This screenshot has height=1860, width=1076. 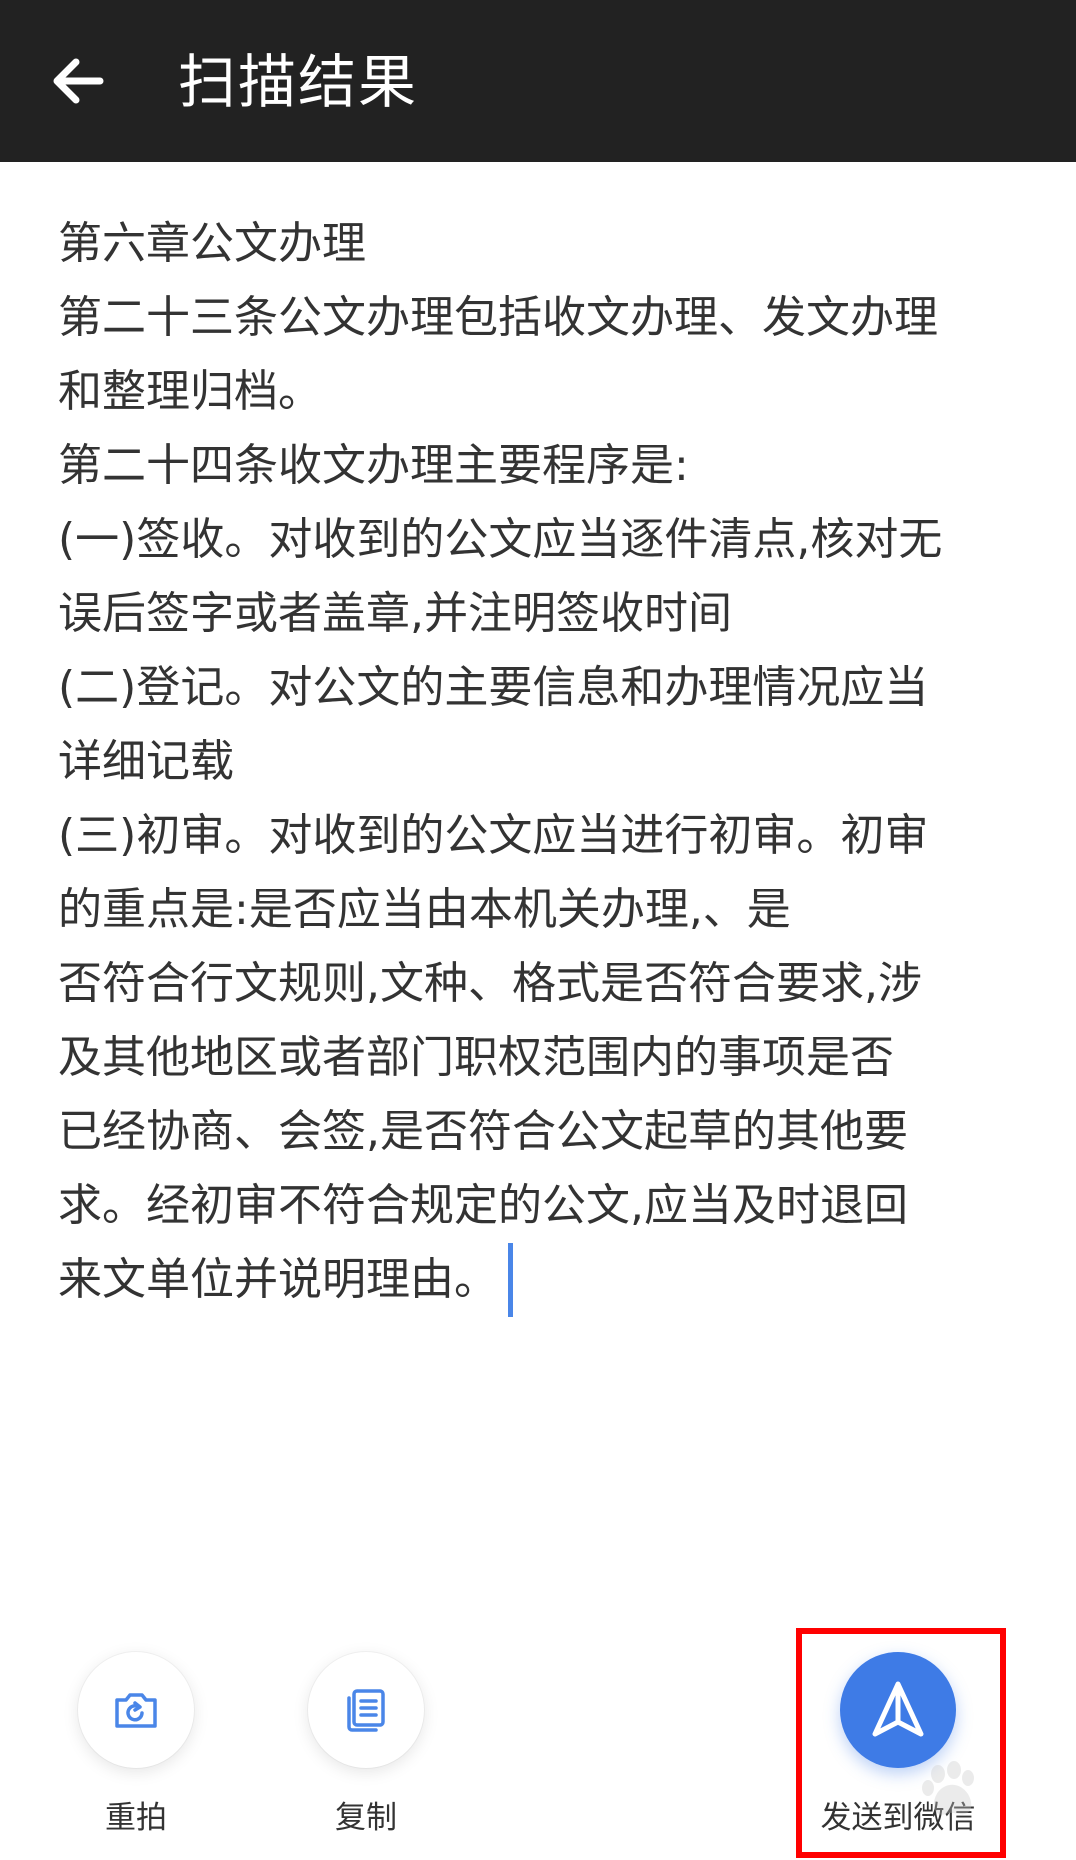 What do you see at coordinates (366, 1818) in the screenshot?
I see `copy-label: 复制` at bounding box center [366, 1818].